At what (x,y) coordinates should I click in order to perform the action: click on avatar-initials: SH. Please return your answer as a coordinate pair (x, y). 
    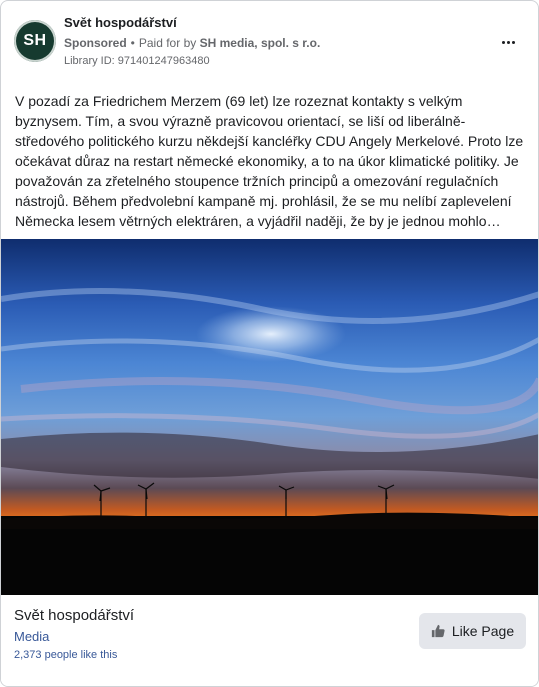
    Looking at the image, I should click on (35, 40).